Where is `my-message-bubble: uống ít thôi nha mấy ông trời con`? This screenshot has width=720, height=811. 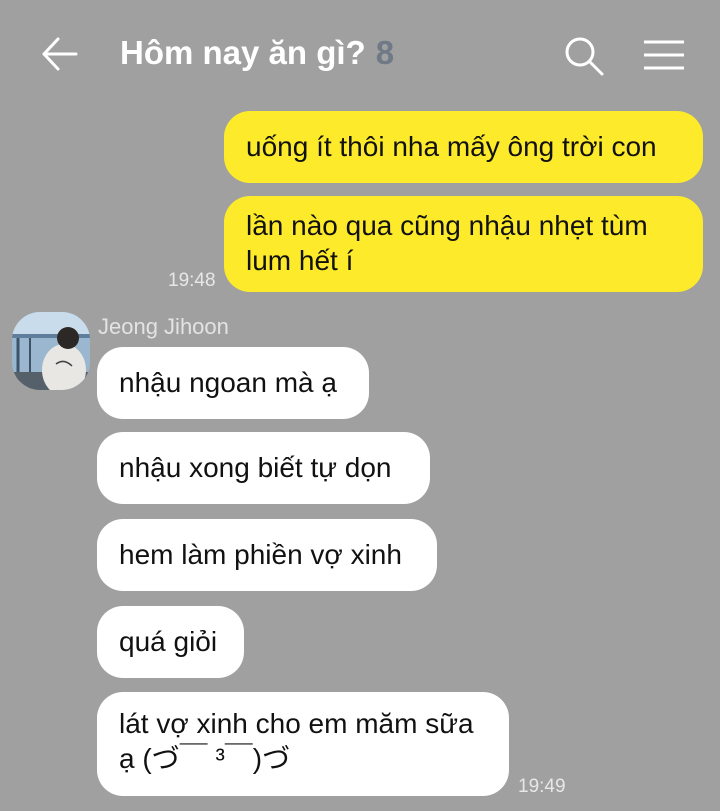
my-message-bubble: uống ít thôi nha mấy ông trời con is located at coordinates (463, 147).